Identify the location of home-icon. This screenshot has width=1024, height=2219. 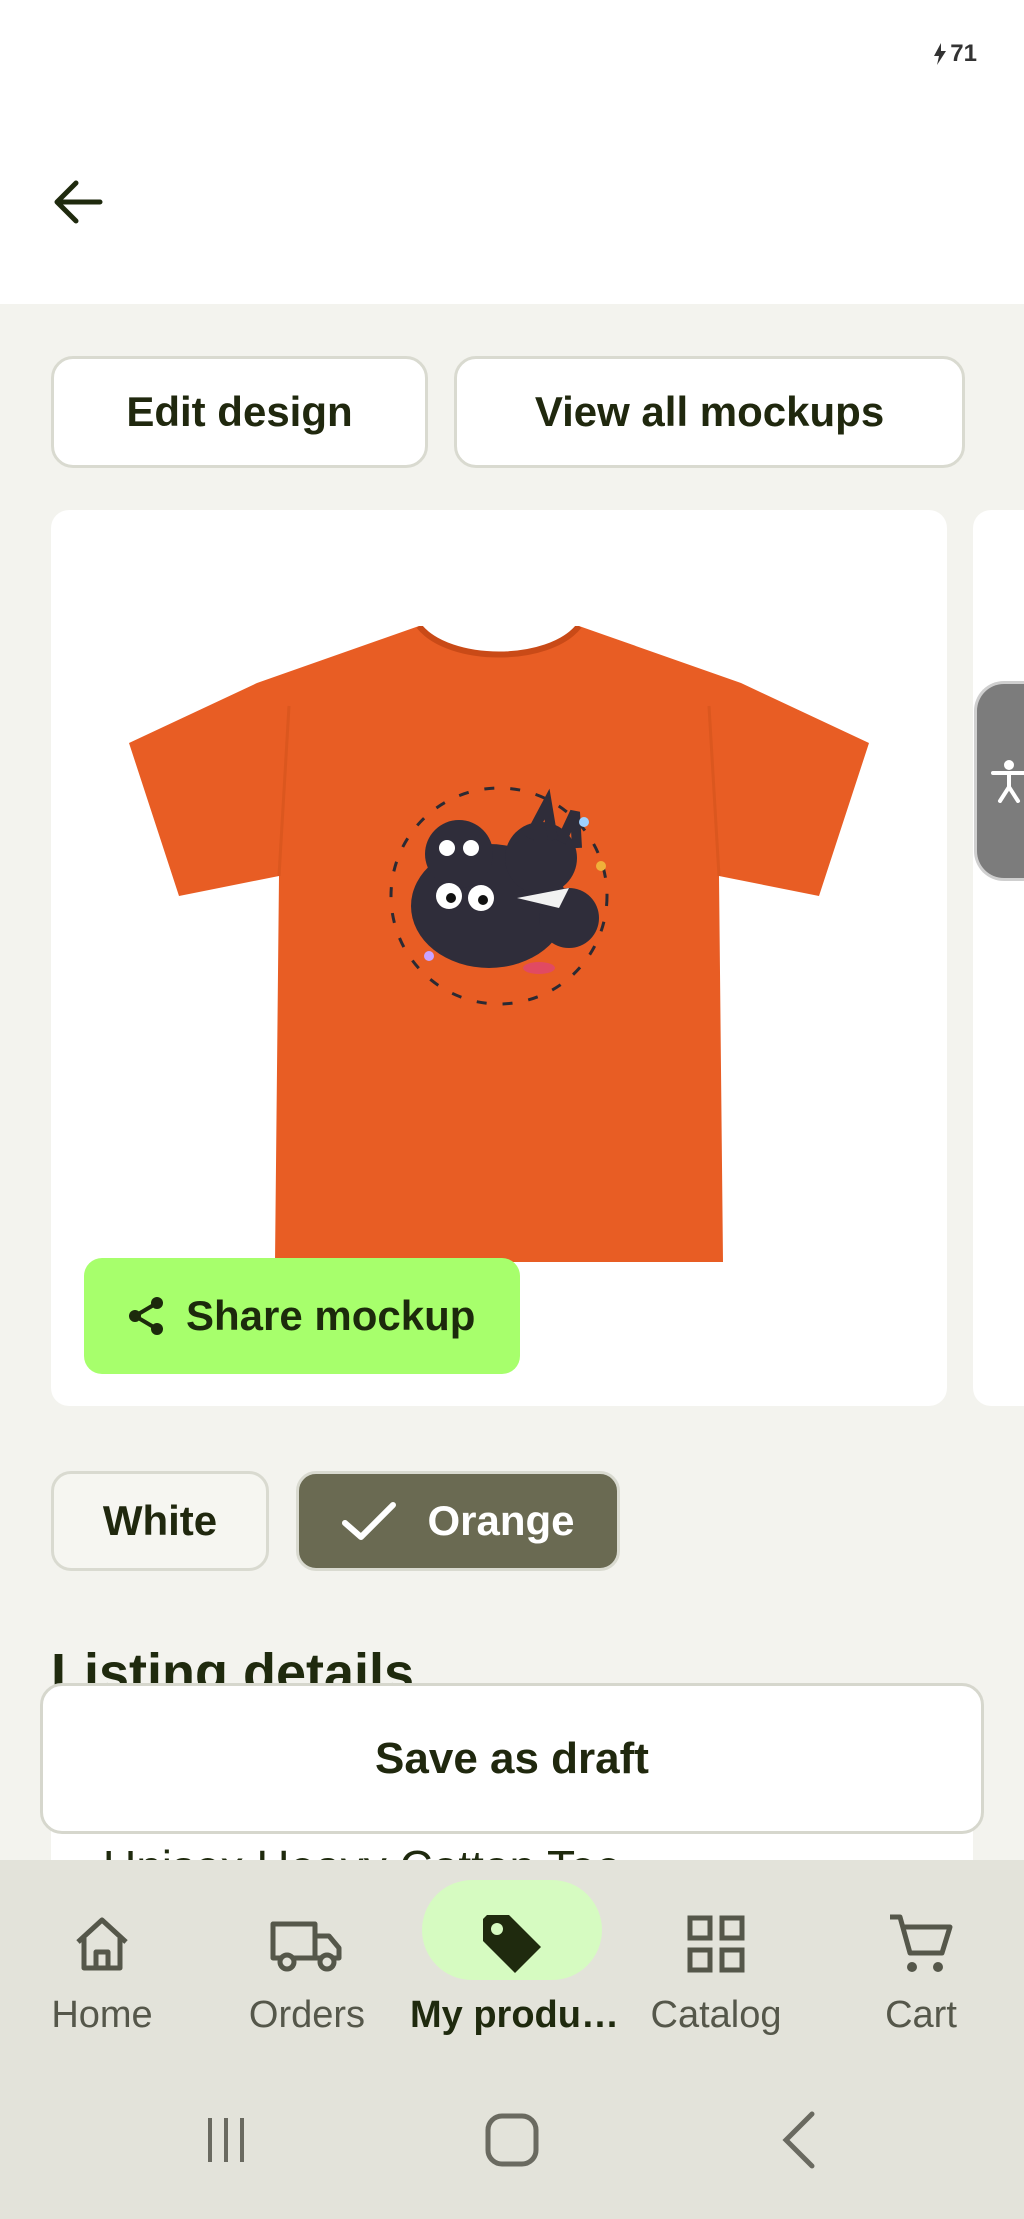
(102, 1944).